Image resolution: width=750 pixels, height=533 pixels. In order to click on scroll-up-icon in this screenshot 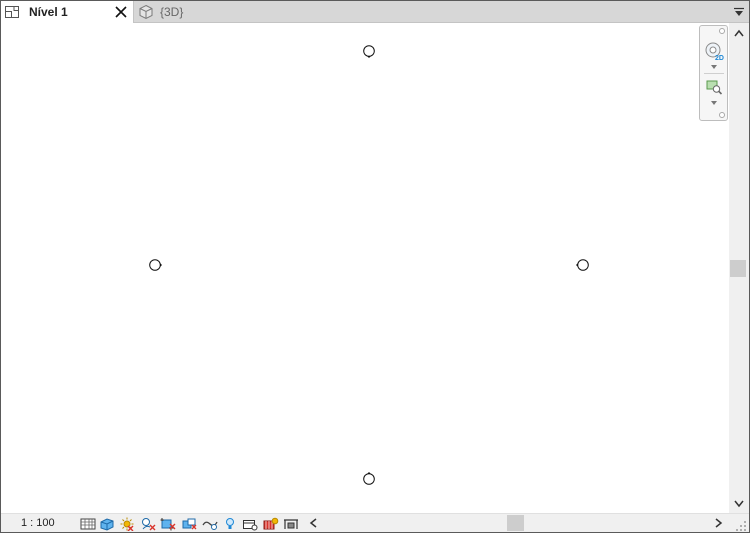, I will do `click(739, 33)`.